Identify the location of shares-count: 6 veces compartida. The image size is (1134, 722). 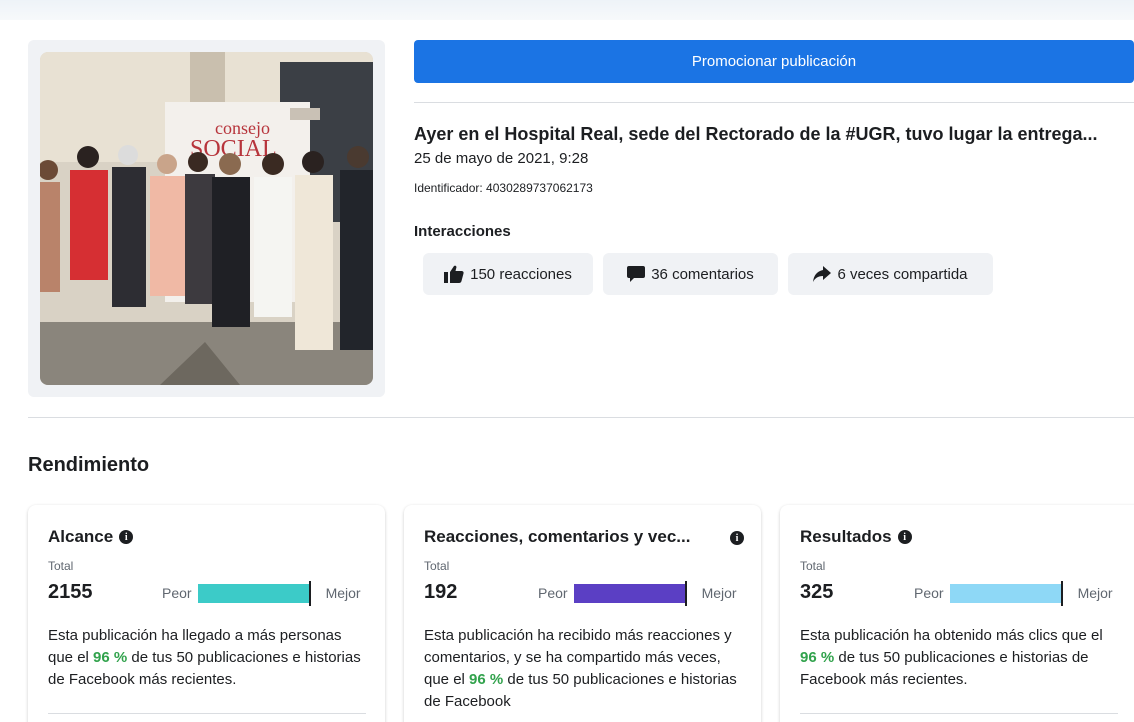
(902, 274).